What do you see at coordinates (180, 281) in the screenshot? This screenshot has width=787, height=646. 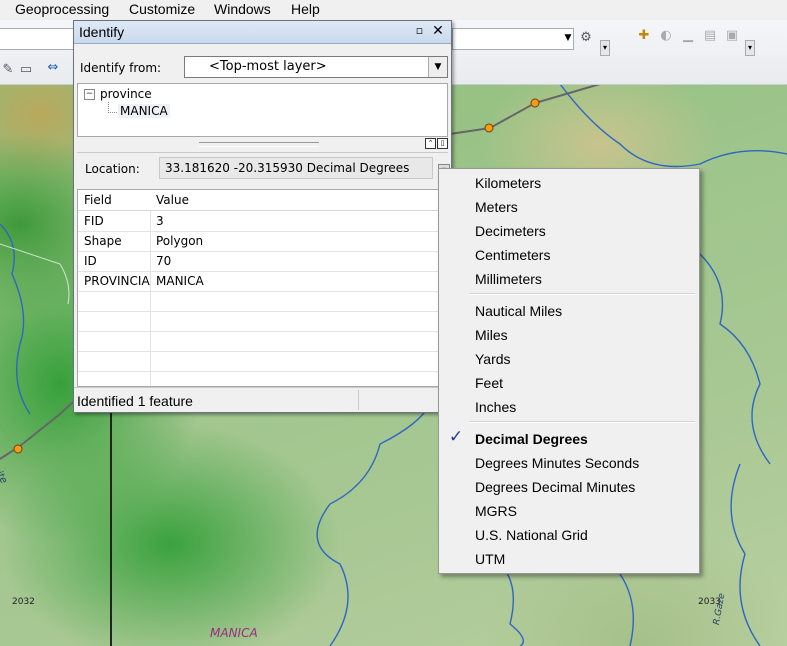 I see `value-cell: MANICA` at bounding box center [180, 281].